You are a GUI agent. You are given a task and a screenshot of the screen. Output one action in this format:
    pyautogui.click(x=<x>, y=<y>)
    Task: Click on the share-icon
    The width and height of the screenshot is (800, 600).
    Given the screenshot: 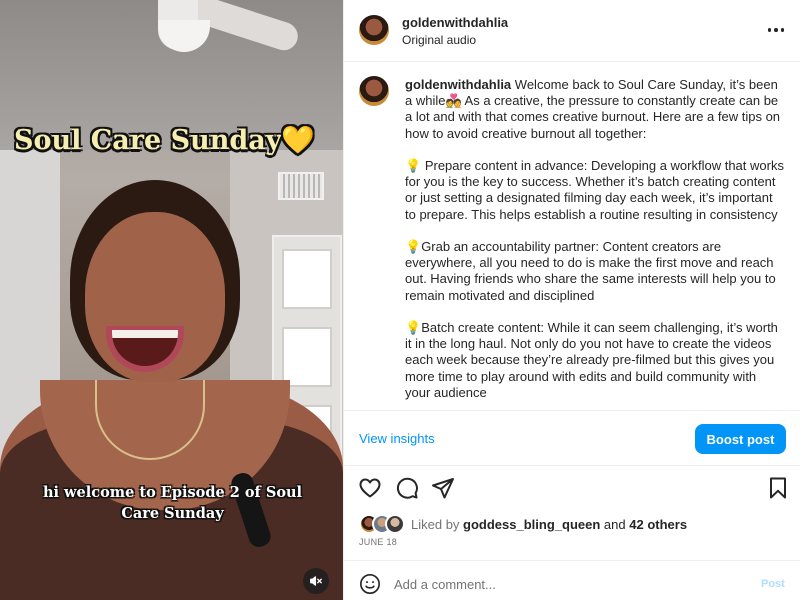 What is the action you would take?
    pyautogui.click(x=443, y=488)
    